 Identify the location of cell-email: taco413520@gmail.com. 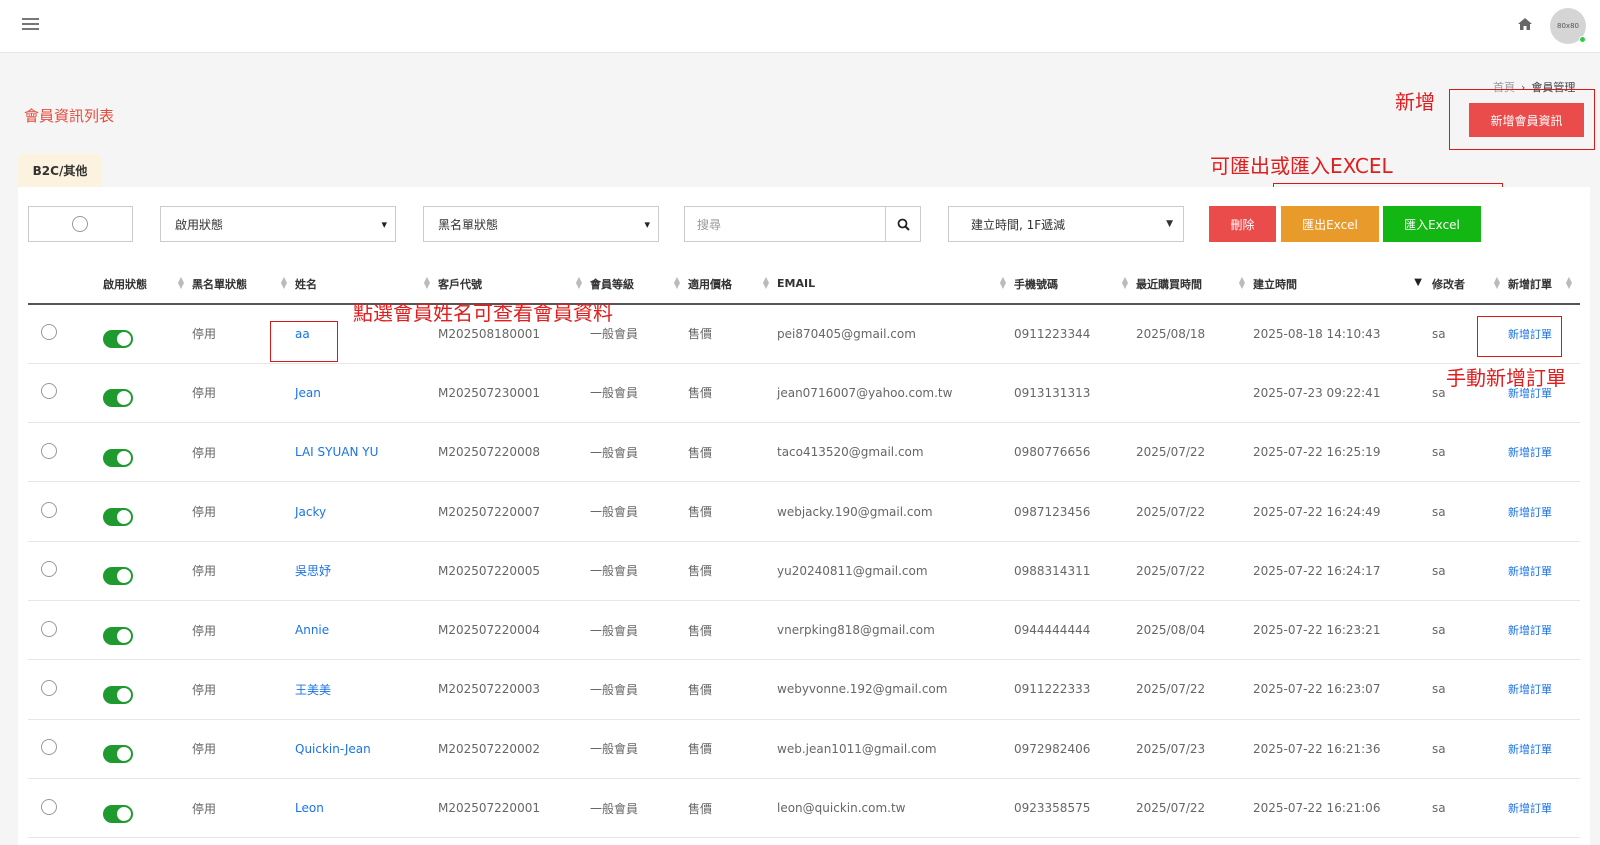
(895, 452).